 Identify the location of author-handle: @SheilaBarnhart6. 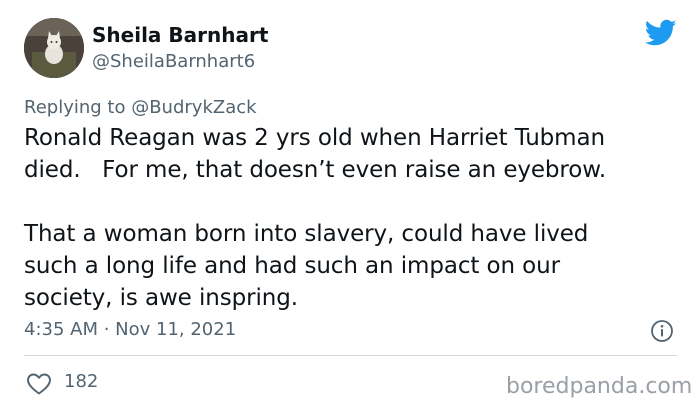
(173, 62).